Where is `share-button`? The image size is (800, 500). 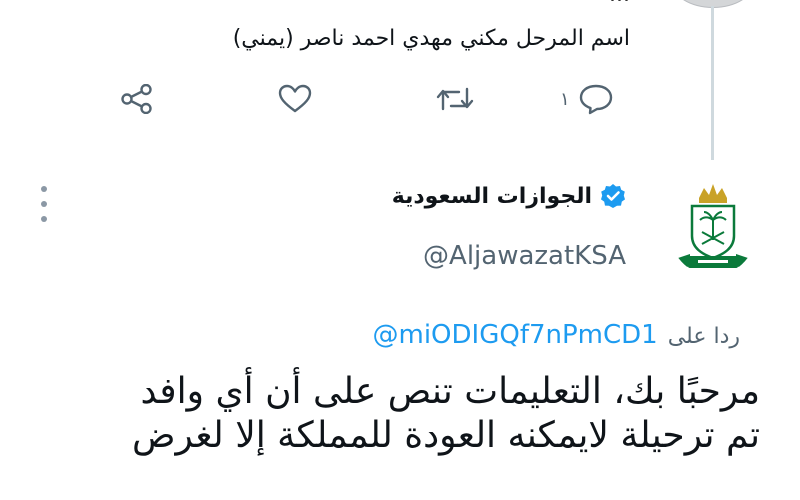 share-button is located at coordinates (137, 99).